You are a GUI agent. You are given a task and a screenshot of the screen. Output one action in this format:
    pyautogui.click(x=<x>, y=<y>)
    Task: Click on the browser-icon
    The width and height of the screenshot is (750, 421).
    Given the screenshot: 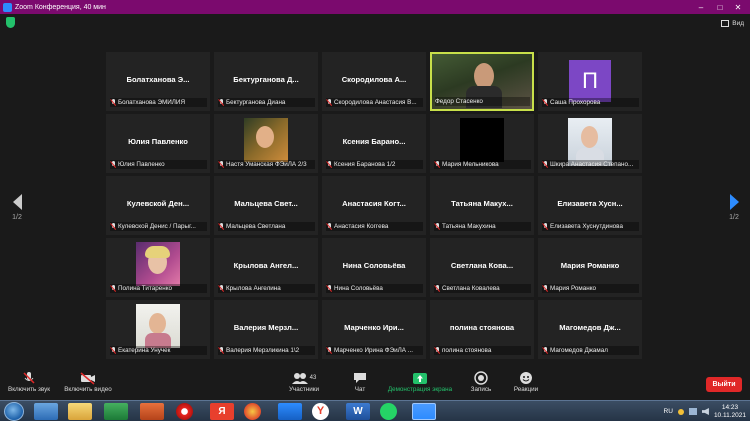 What is the action you would take?
    pyautogui.click(x=252, y=411)
    